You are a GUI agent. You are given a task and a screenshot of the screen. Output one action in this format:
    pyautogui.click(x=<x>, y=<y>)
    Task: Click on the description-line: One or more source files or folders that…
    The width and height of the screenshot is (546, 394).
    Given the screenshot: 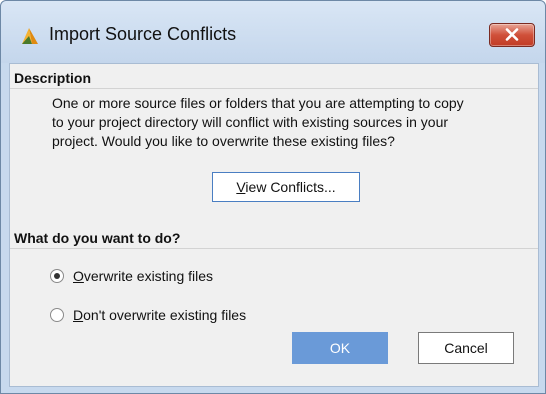 What is the action you would take?
    pyautogui.click(x=258, y=103)
    